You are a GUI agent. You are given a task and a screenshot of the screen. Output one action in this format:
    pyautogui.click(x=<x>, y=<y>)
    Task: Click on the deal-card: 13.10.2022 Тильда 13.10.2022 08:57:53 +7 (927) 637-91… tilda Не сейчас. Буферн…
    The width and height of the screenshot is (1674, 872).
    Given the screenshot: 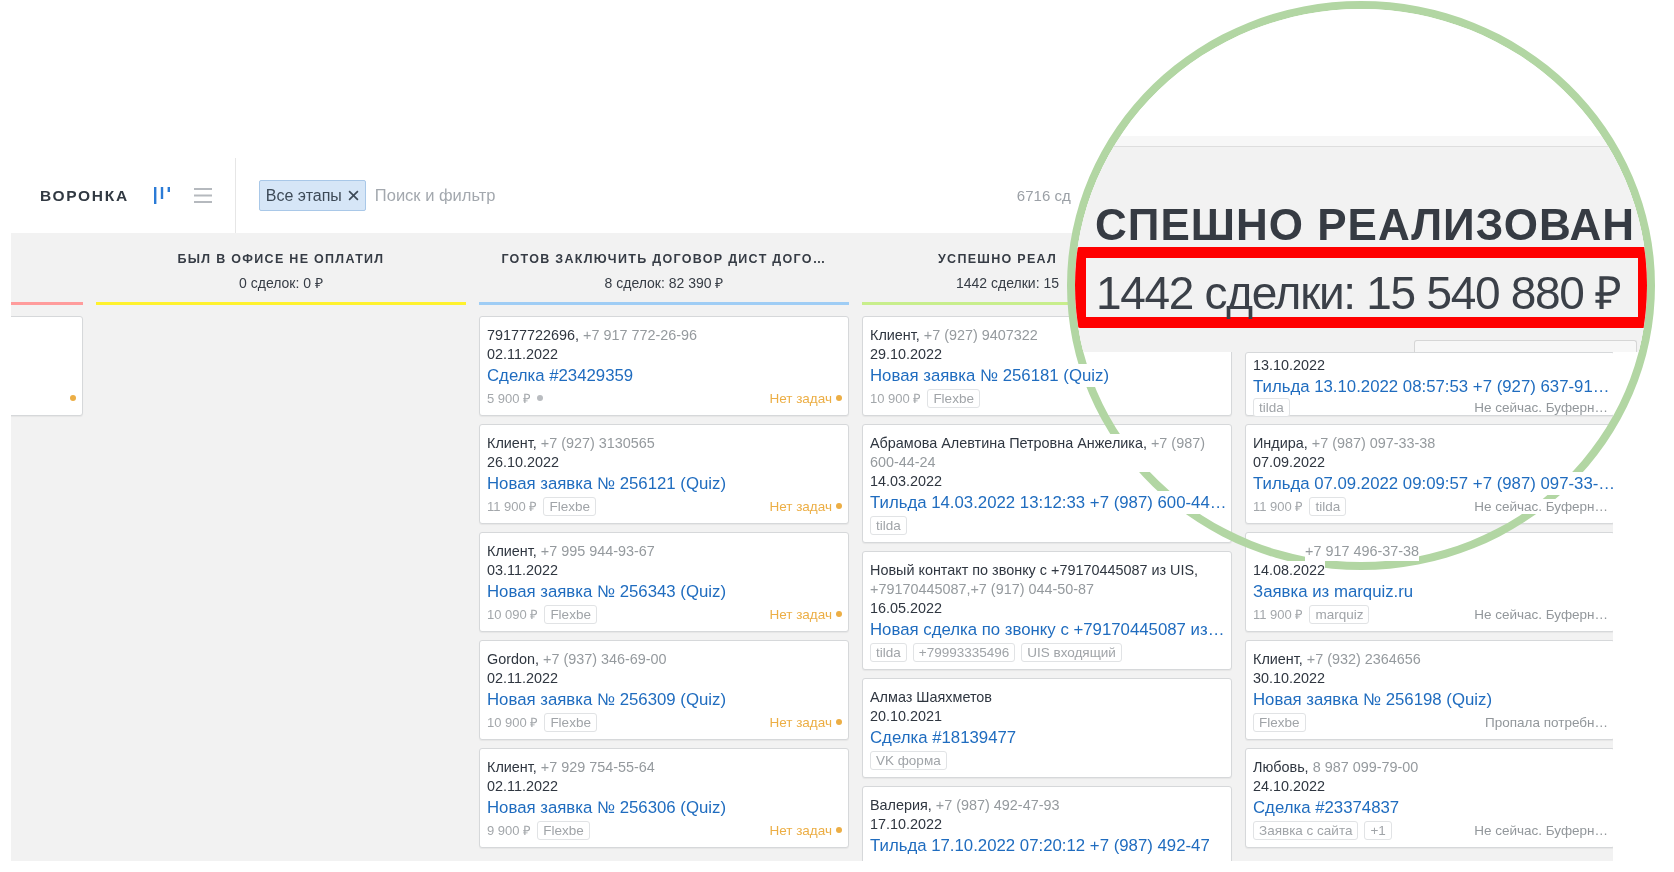 What is the action you would take?
    pyautogui.click(x=1429, y=384)
    